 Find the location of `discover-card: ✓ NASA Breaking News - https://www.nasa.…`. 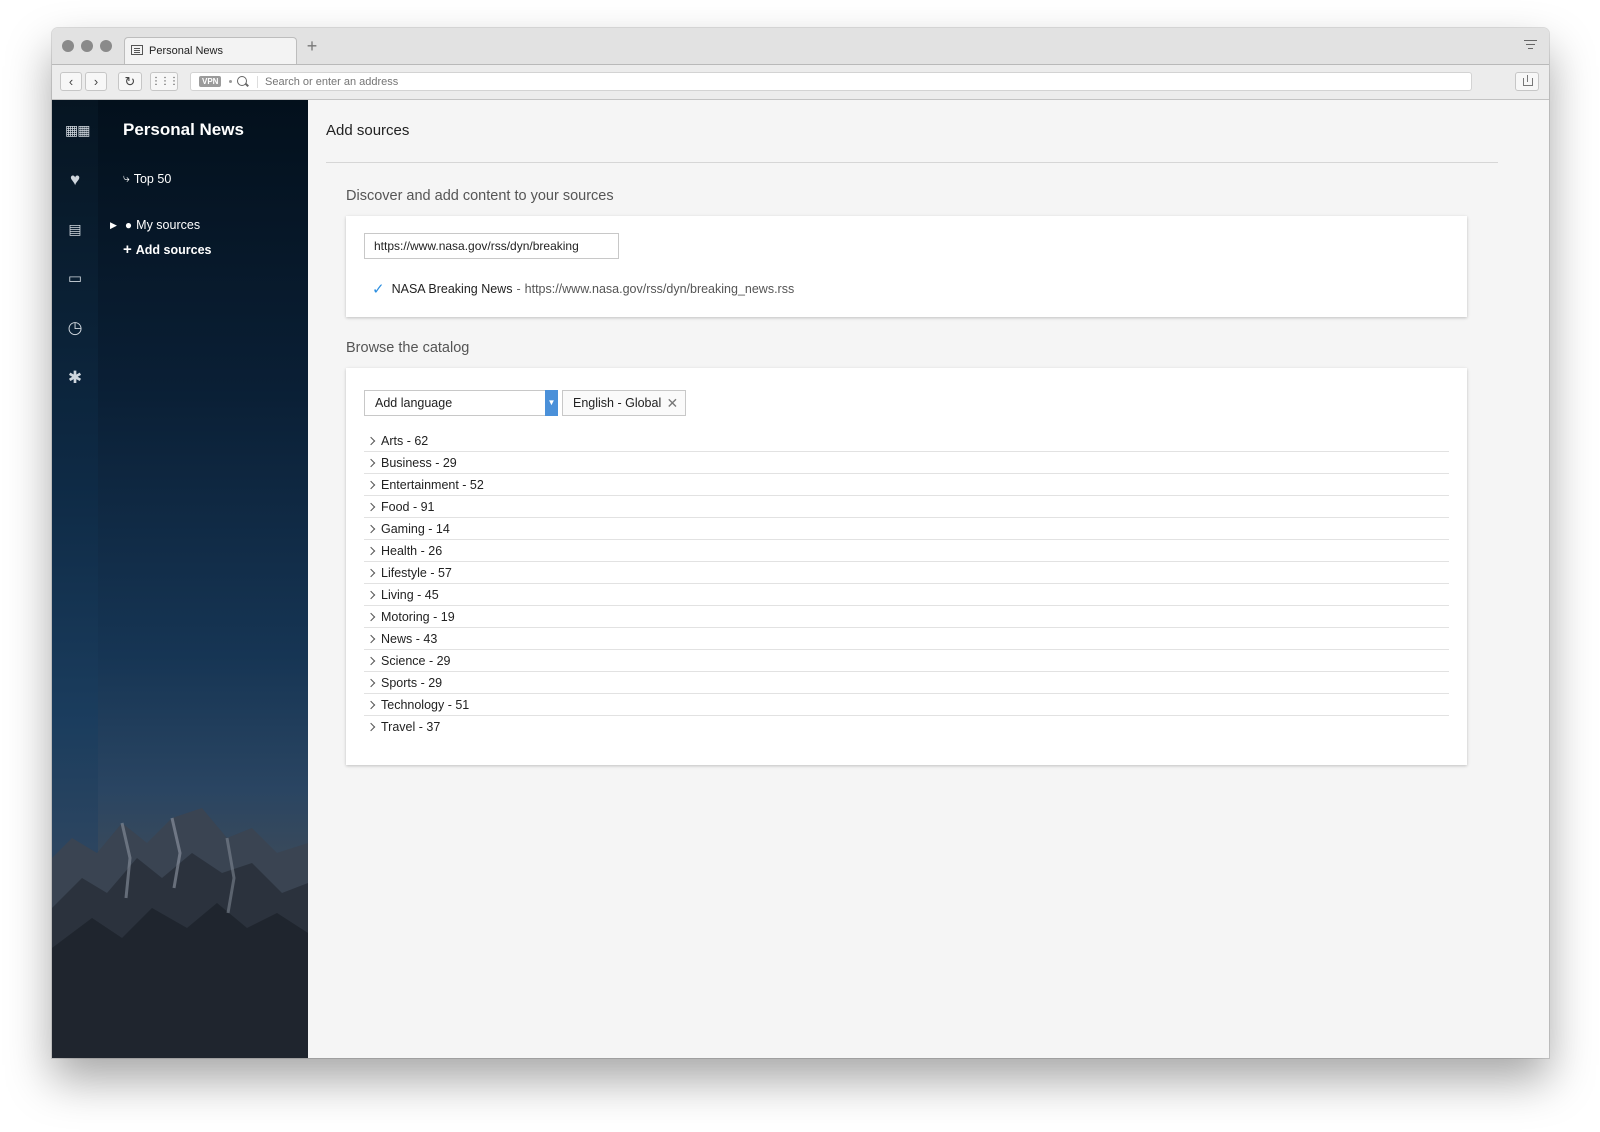

discover-card: ✓ NASA Breaking News - https://www.nasa.… is located at coordinates (906, 266).